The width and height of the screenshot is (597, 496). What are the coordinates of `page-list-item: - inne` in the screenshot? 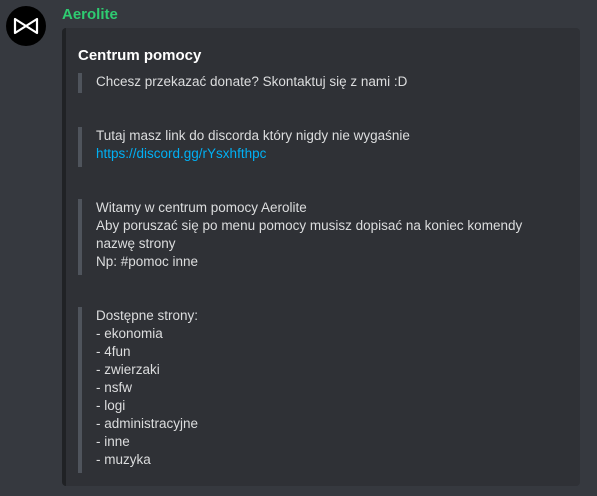 It's located at (113, 441).